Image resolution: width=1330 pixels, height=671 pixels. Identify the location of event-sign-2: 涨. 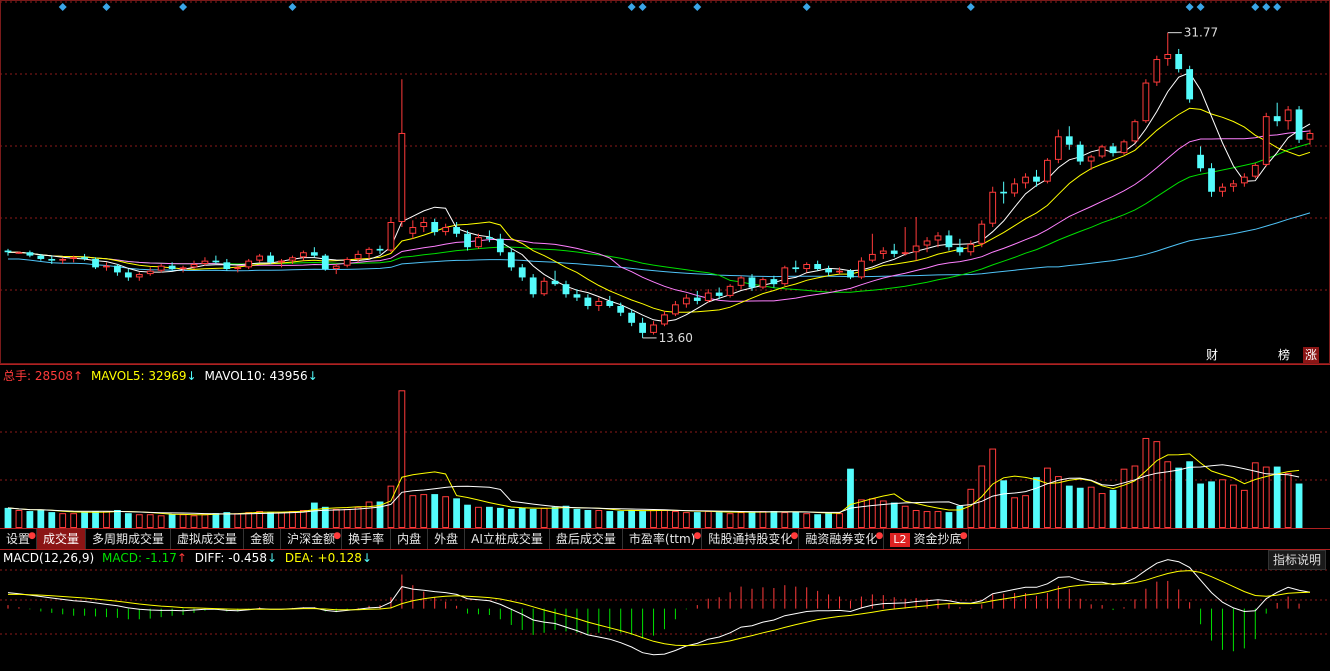
(1311, 355).